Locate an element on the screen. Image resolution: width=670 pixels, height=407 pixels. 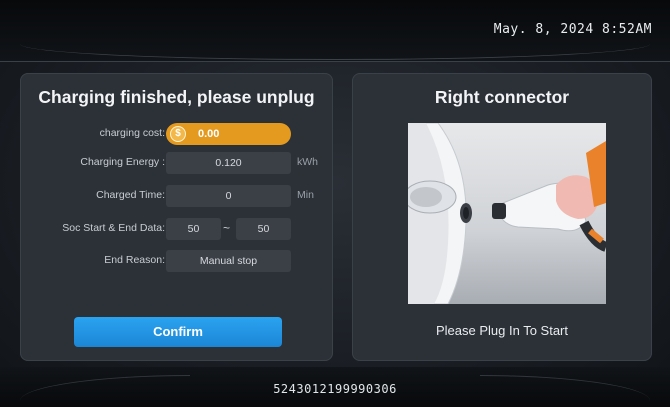
soc-row: Soc Start & End Data: 50 ~ 50 is located at coordinates (176, 229).